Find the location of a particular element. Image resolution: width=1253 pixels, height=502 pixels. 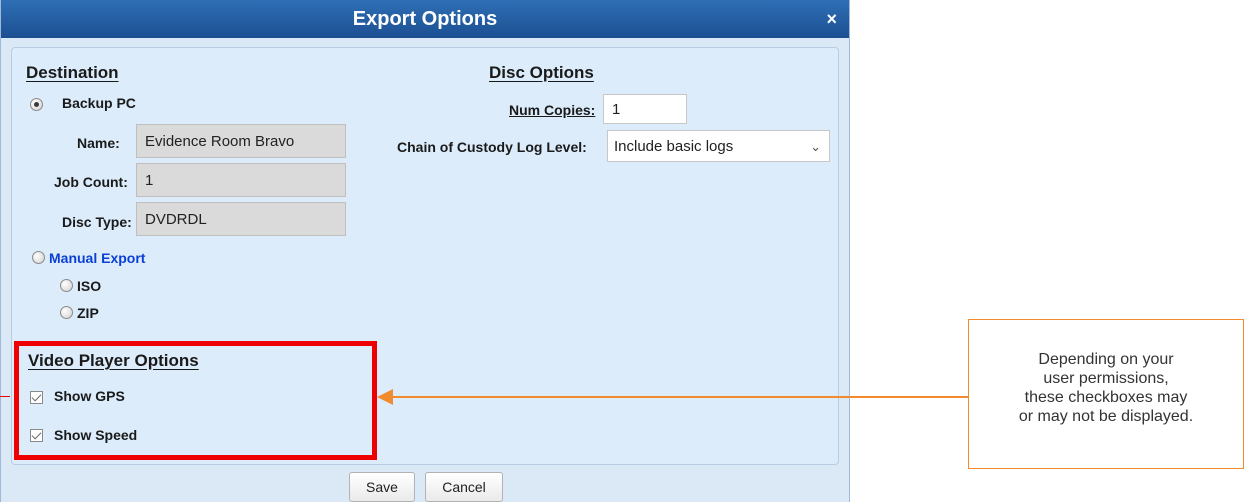

zip-radio is located at coordinates (66, 312).